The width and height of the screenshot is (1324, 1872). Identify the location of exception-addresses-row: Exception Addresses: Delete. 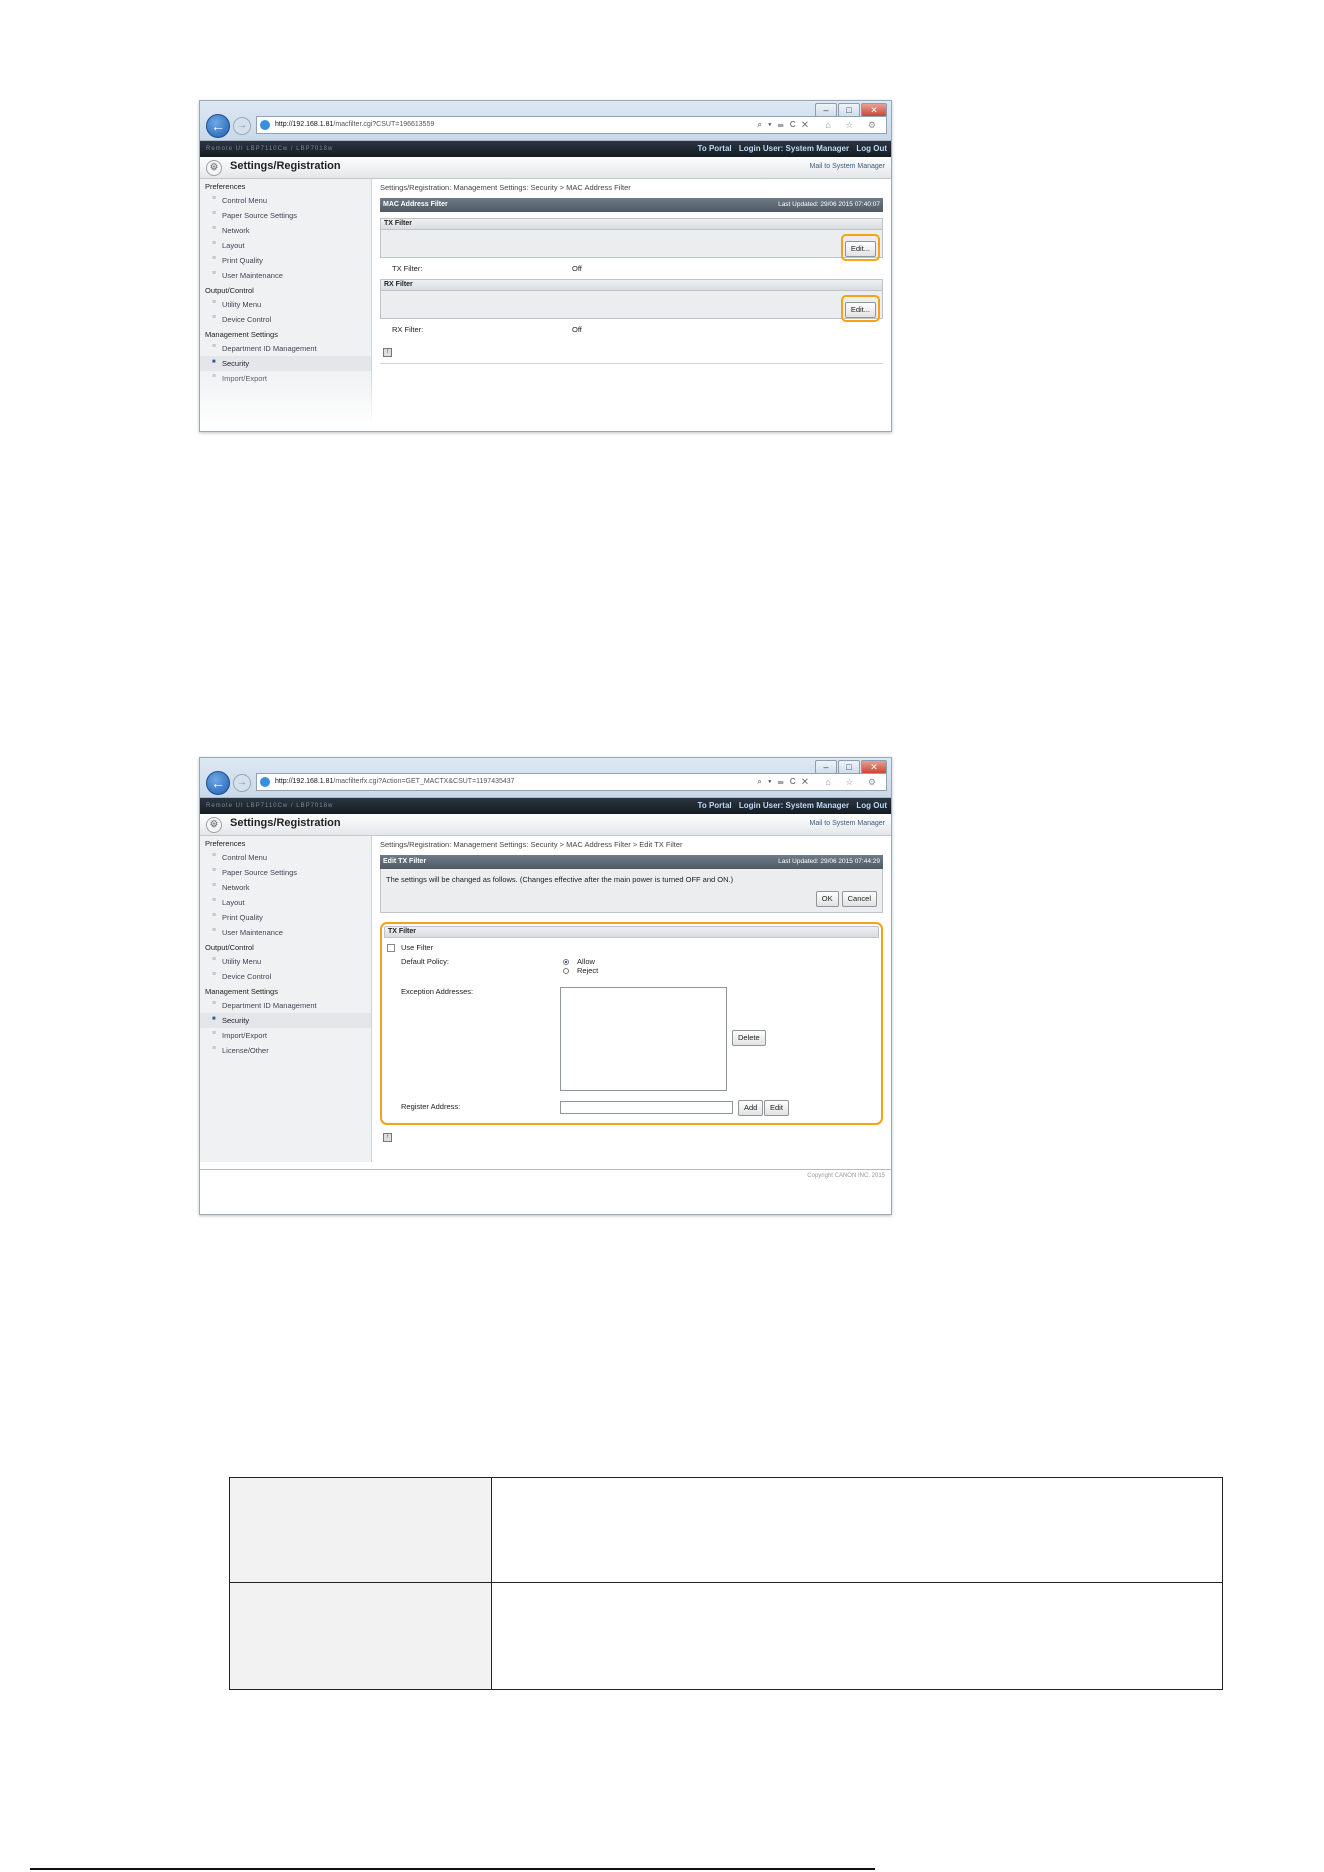
(631, 1042).